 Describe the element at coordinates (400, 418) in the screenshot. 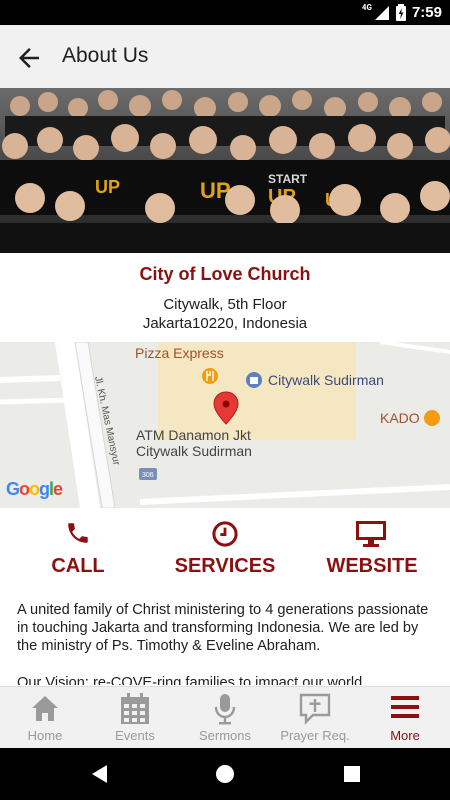

I see `poi-kado: KADO` at that location.